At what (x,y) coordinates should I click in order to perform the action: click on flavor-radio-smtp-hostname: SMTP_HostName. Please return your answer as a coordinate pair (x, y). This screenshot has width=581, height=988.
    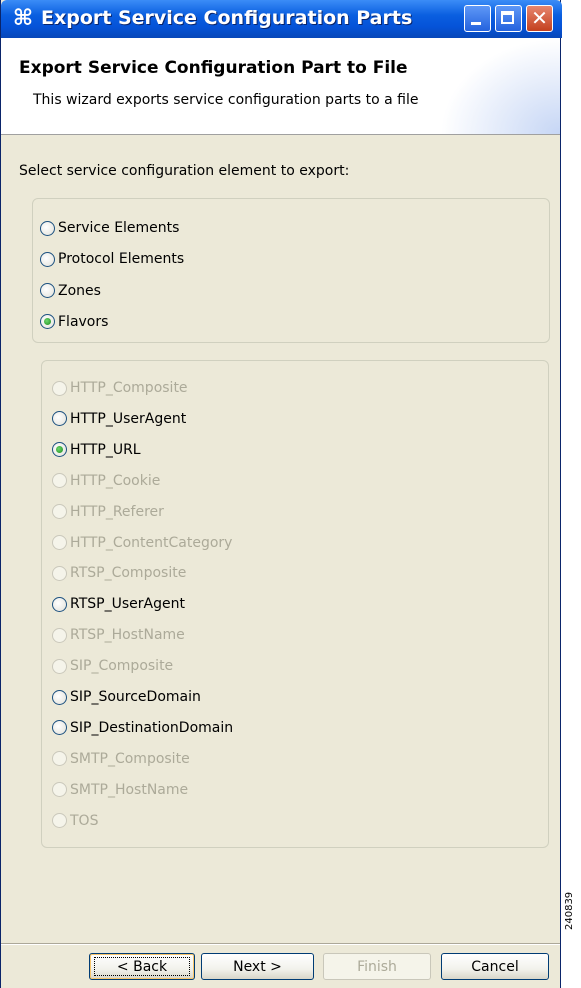
    Looking at the image, I should click on (120, 790).